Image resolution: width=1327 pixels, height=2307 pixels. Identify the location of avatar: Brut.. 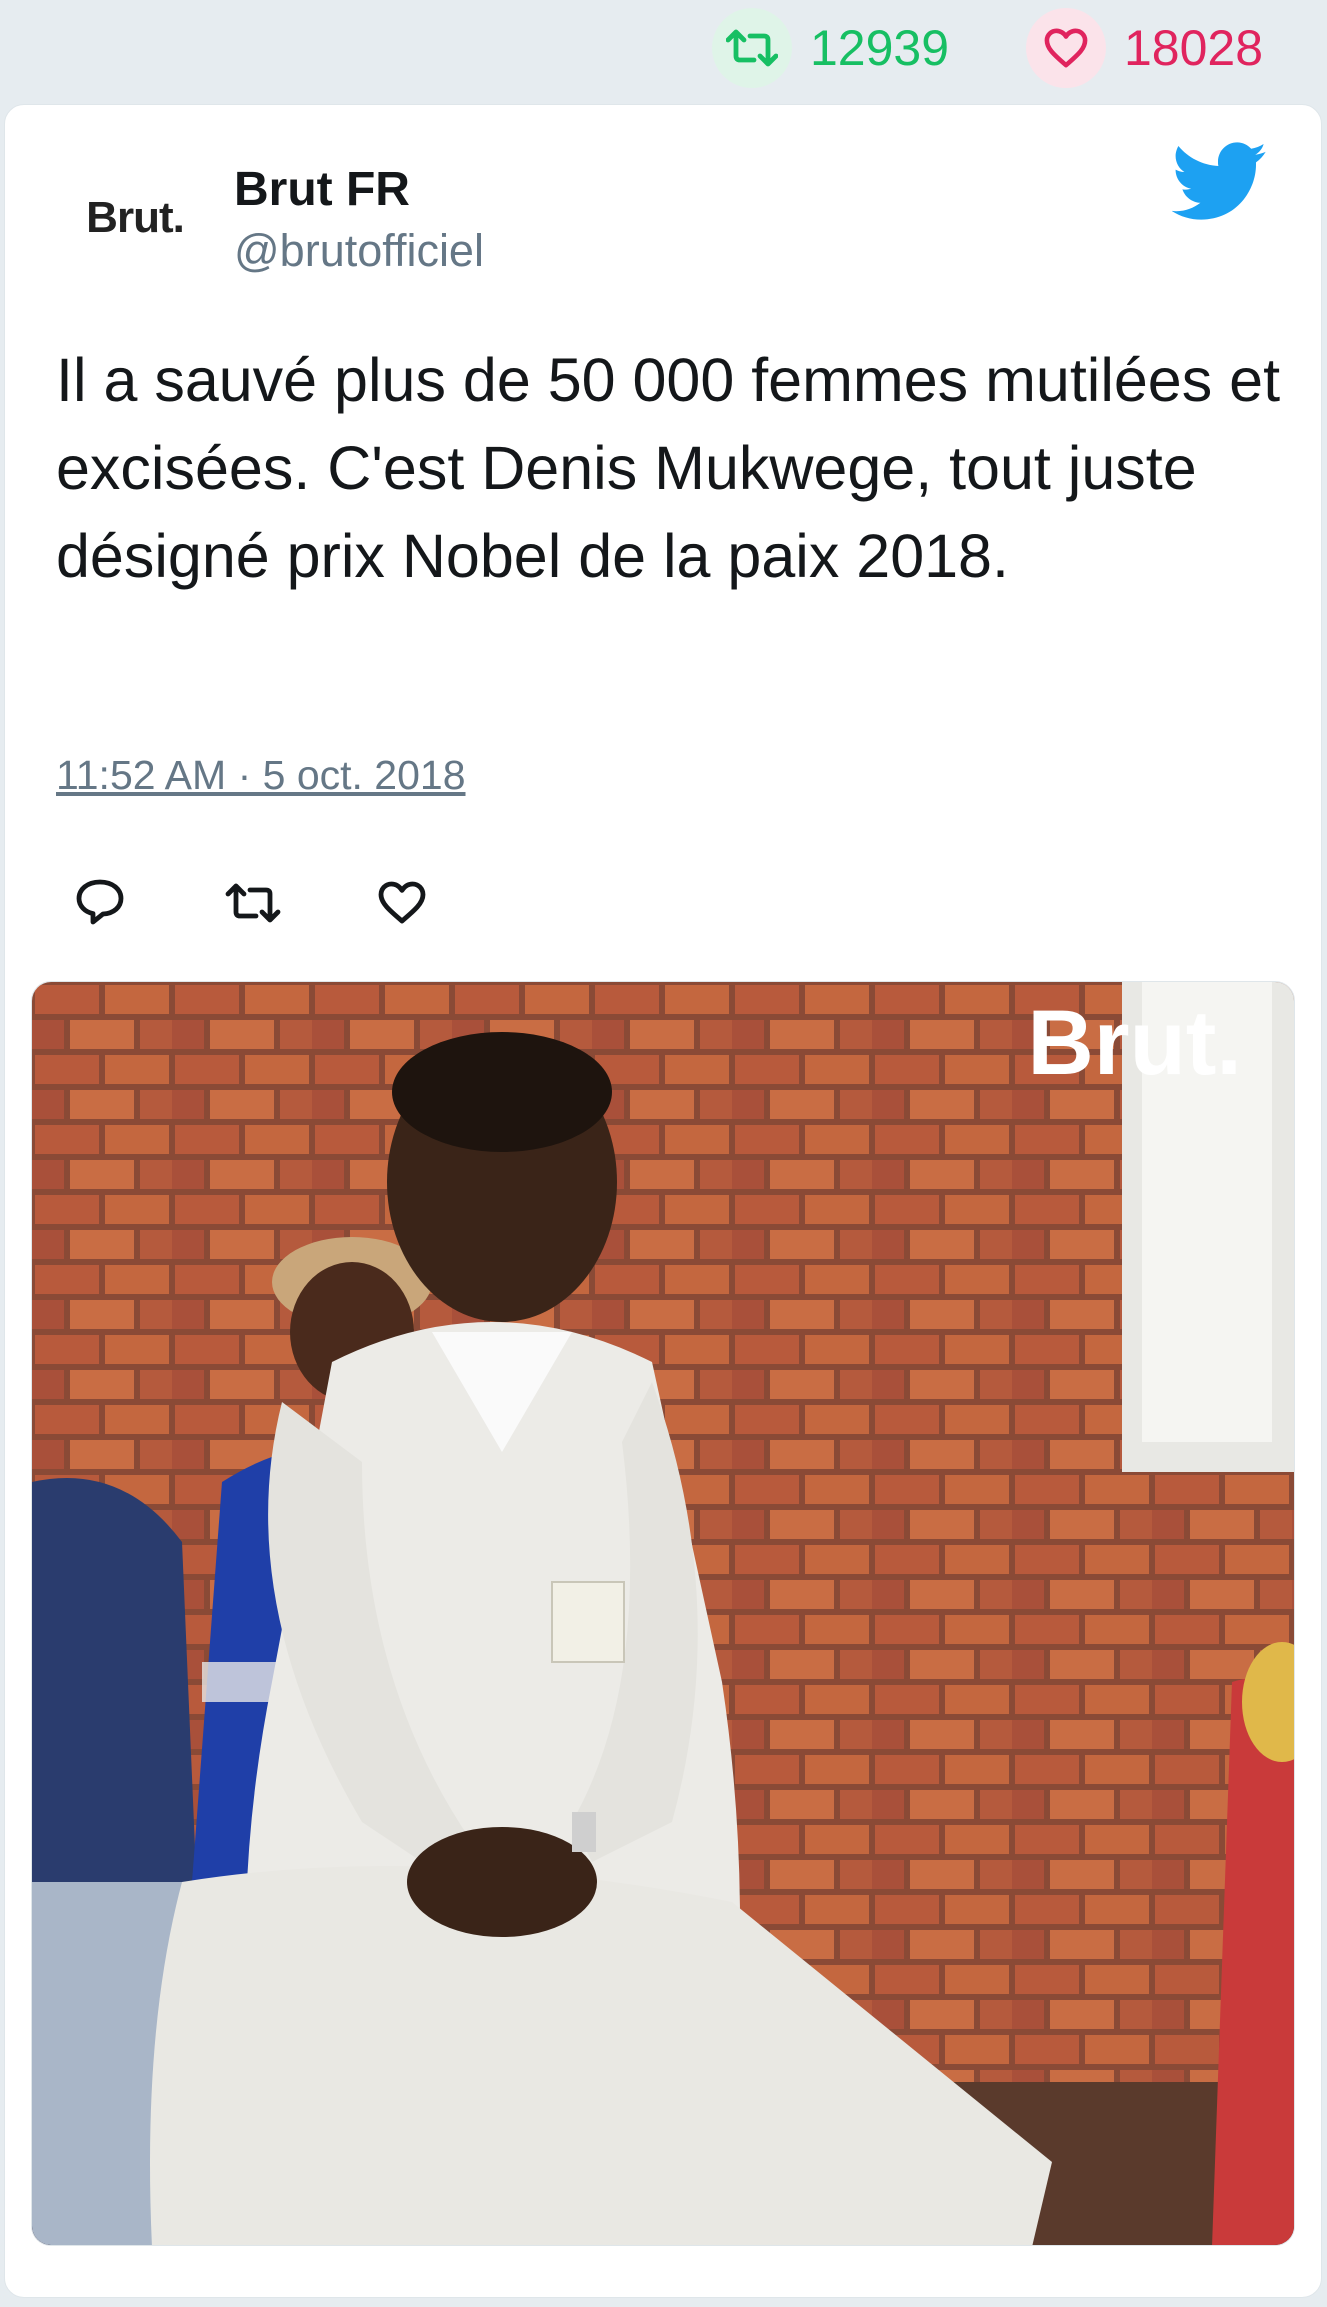
(135, 218).